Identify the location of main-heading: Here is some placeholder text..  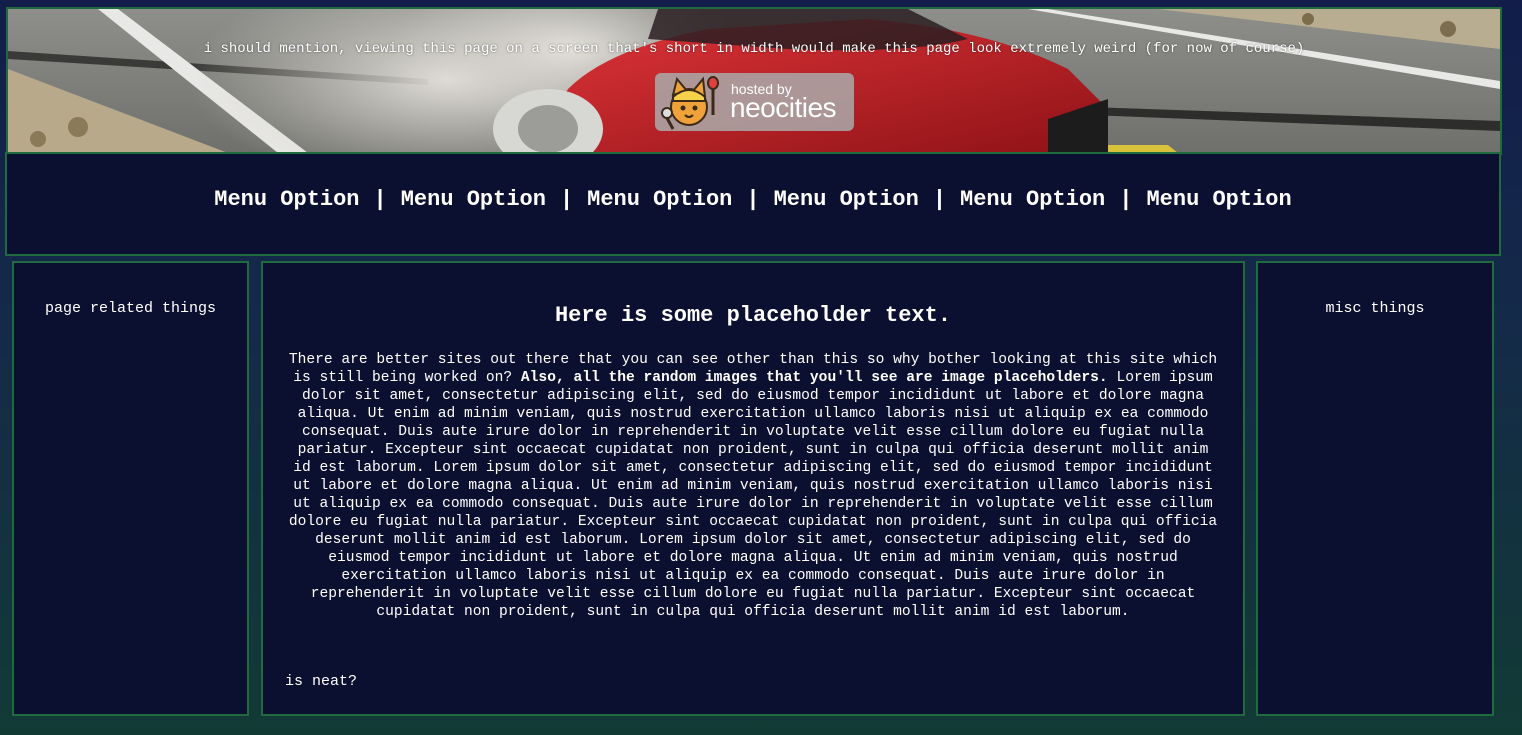
(753, 315).